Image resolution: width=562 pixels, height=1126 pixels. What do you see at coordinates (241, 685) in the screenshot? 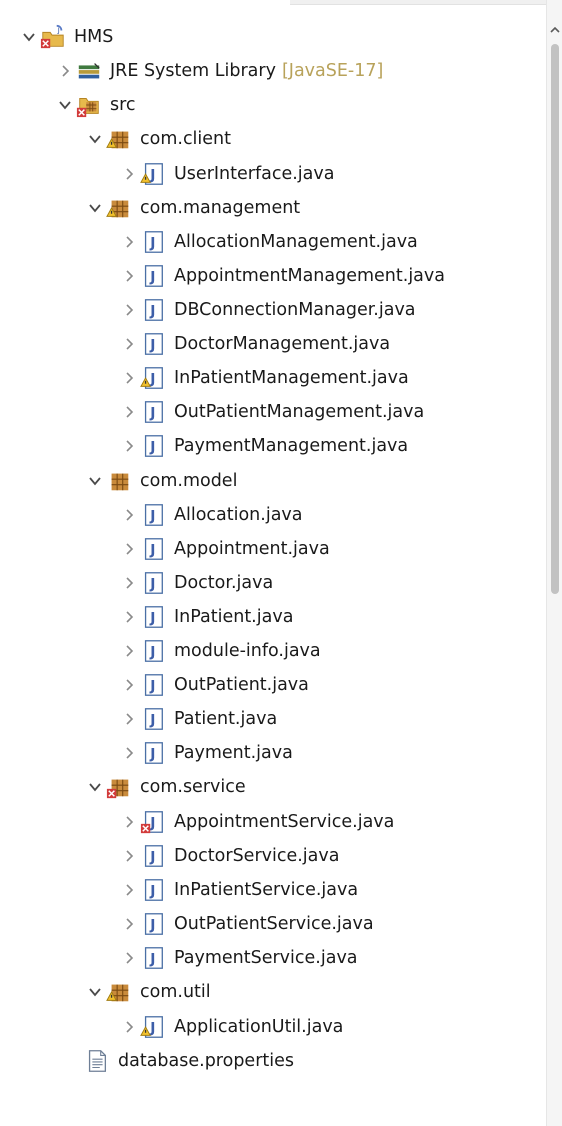
I see `file-label: OutPatient.java` at bounding box center [241, 685].